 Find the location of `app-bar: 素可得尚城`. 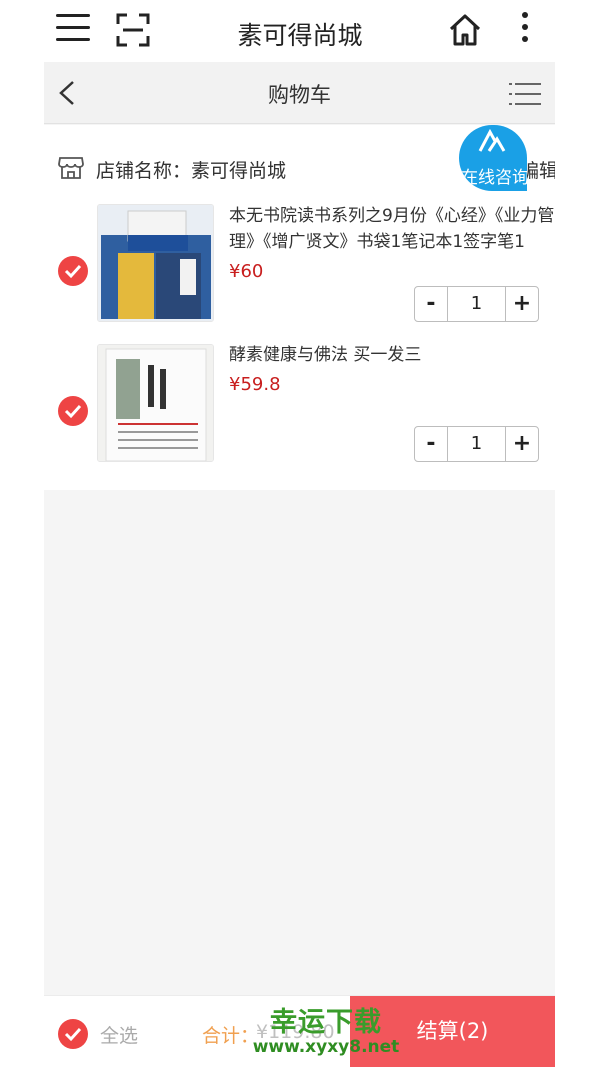

app-bar: 素可得尚城 is located at coordinates (300, 31).